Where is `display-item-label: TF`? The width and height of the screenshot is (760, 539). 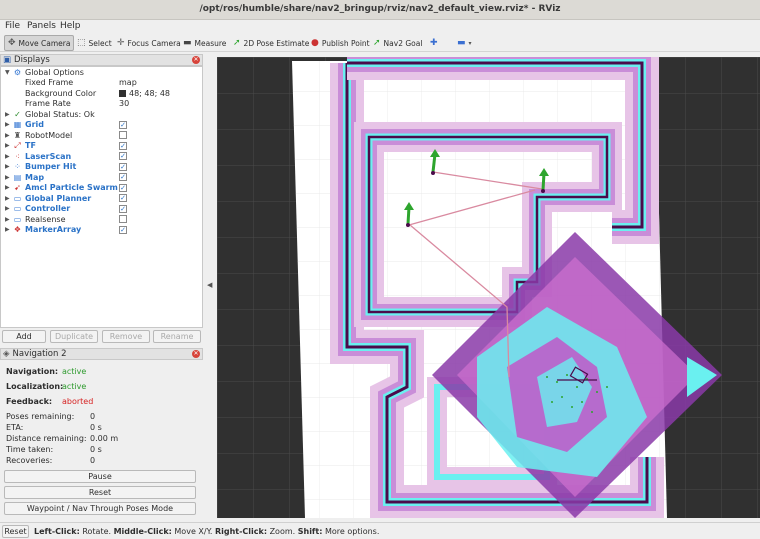 display-item-label: TF is located at coordinates (30, 146).